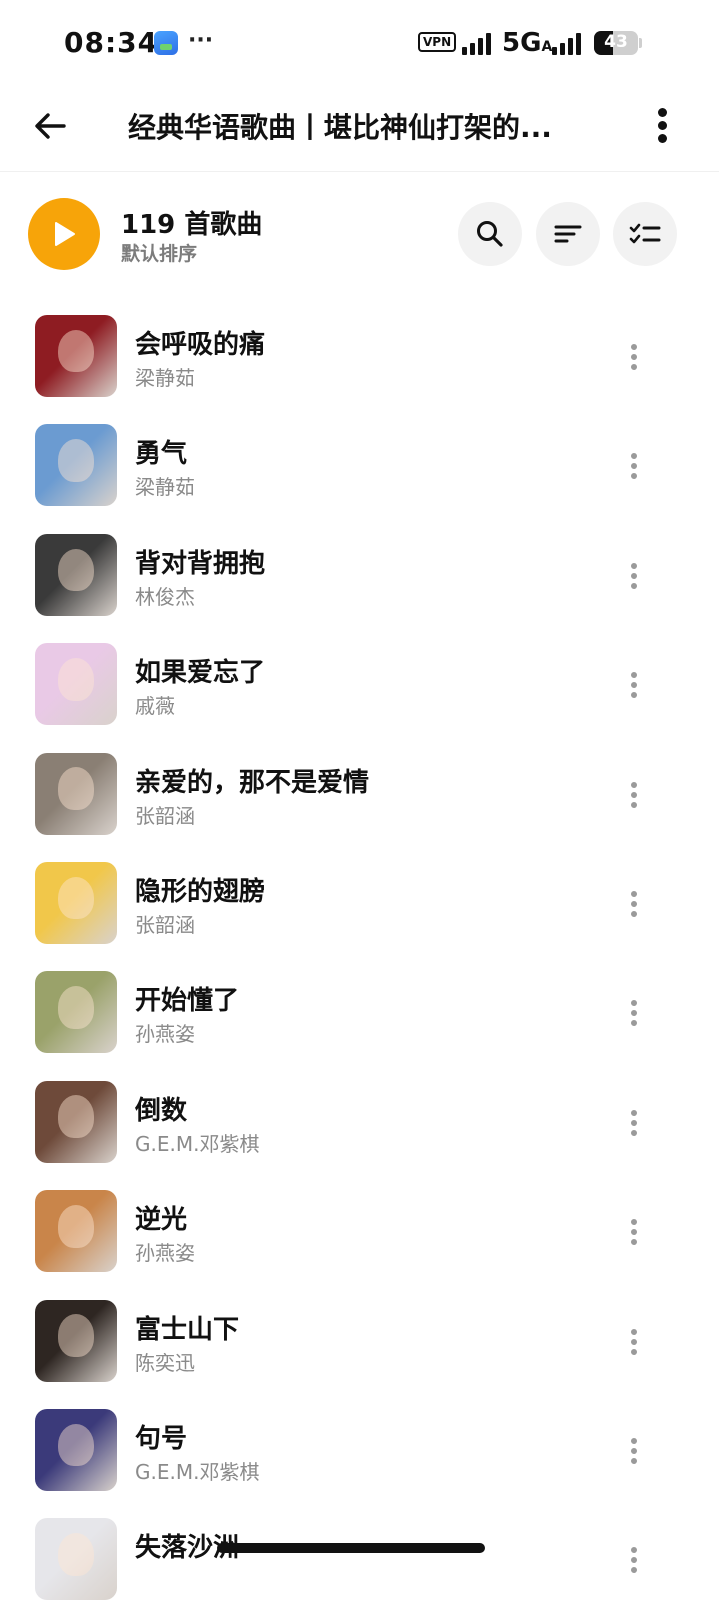 This screenshot has height=1600, width=719. Describe the element at coordinates (663, 126) in the screenshot. I see `more-options-button` at that location.